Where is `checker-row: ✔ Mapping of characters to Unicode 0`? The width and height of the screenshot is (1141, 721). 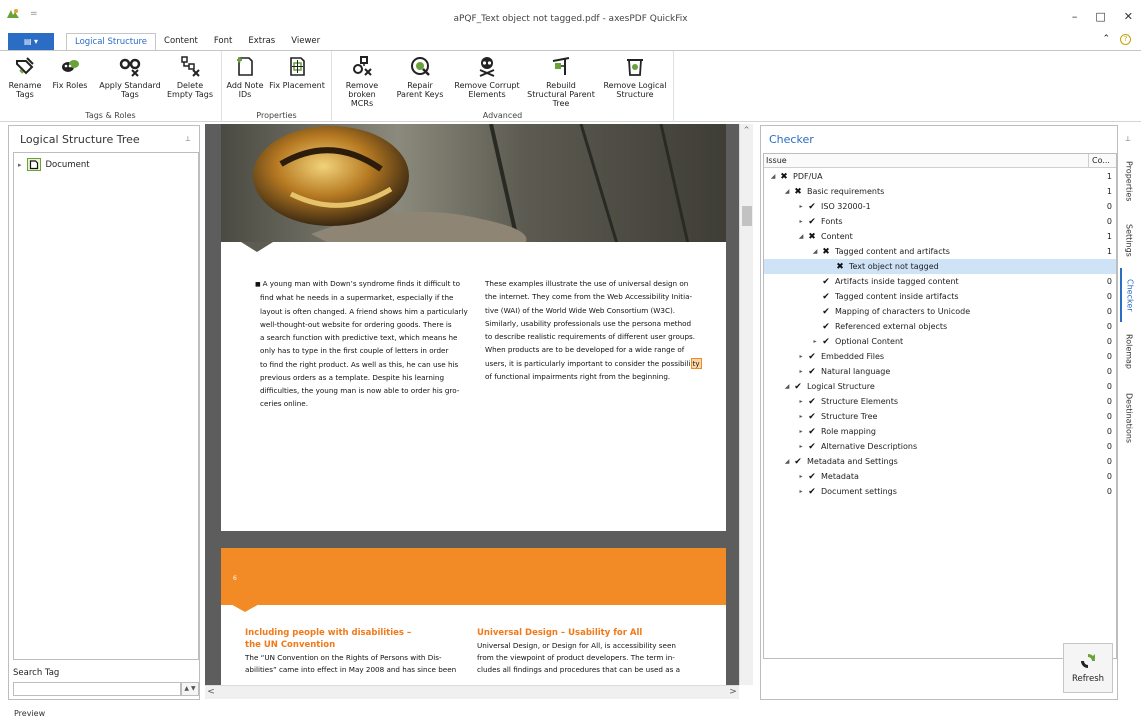 checker-row: ✔ Mapping of characters to Unicode 0 is located at coordinates (940, 311).